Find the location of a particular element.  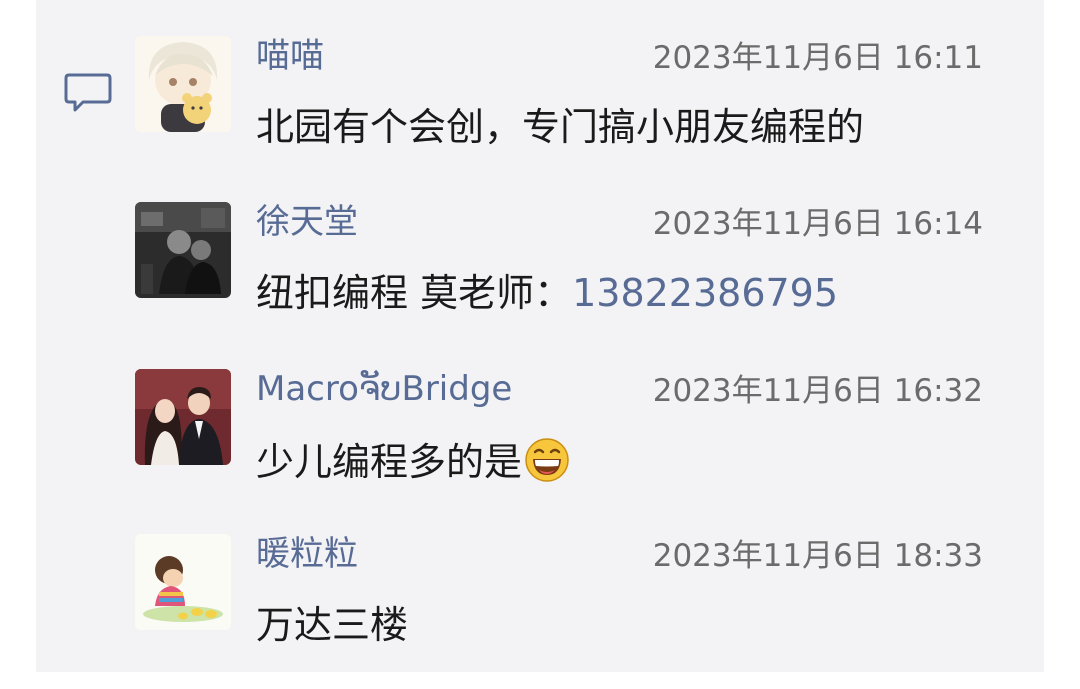

comment-text: 纽扣编程 莫老师：13822386795 is located at coordinates (547, 293).